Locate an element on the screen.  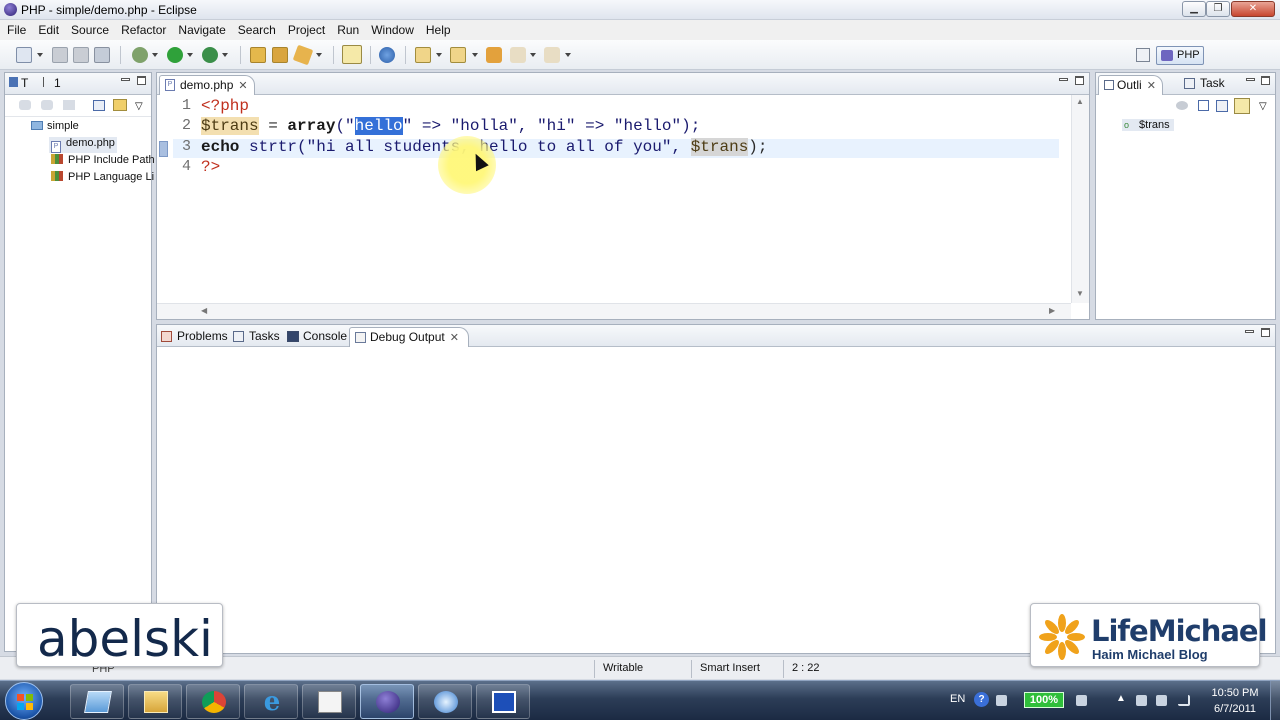
external-tools-dropdown-icon is located at coordinates (225, 55).